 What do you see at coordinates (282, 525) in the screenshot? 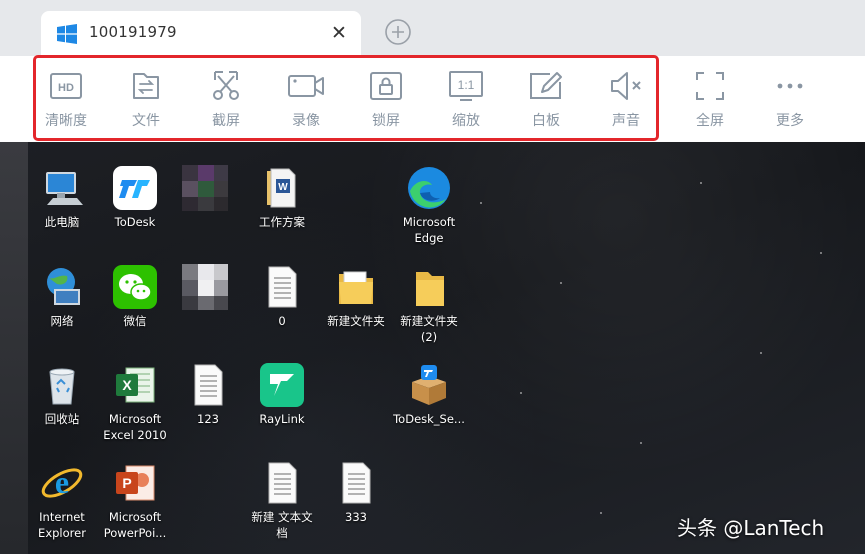
I see `desktop-icon-label: 新建 文本文 档` at bounding box center [282, 525].